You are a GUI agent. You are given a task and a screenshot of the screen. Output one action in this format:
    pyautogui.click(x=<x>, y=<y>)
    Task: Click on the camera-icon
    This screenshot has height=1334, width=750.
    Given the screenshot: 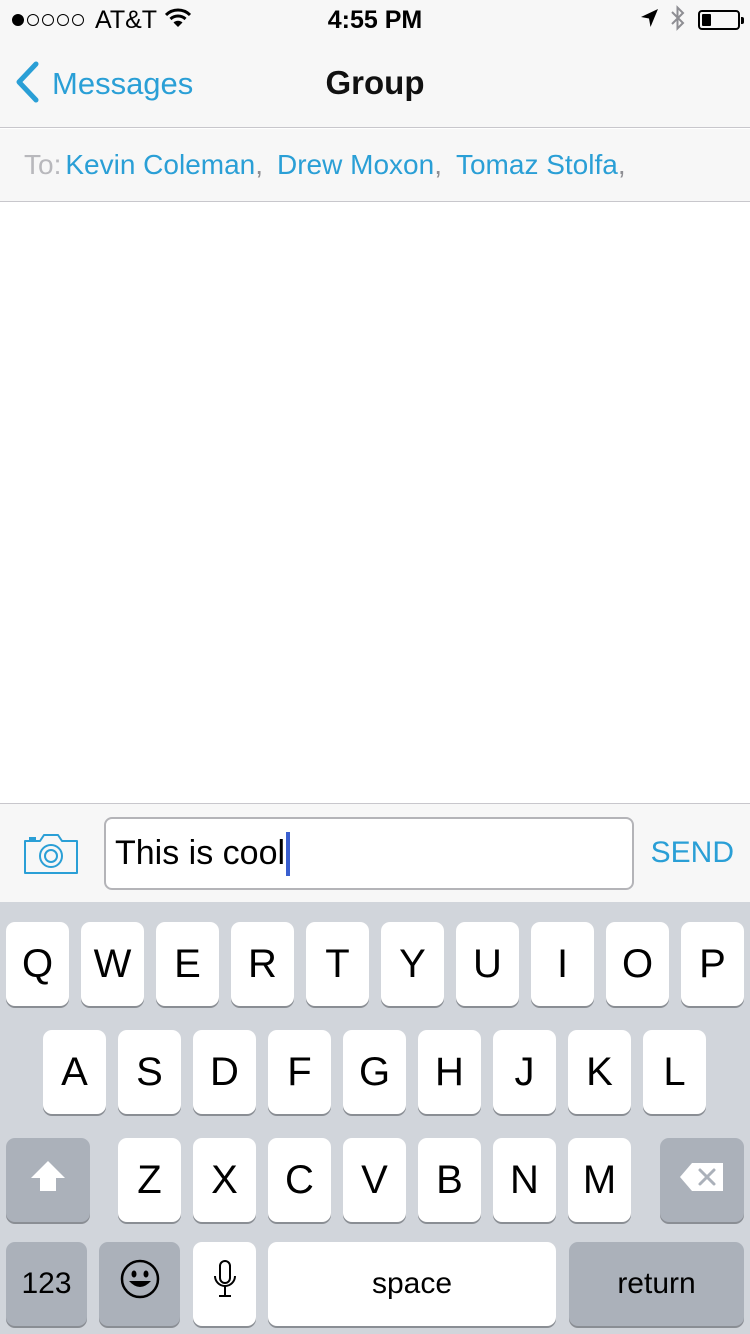 What is the action you would take?
    pyautogui.click(x=52, y=855)
    